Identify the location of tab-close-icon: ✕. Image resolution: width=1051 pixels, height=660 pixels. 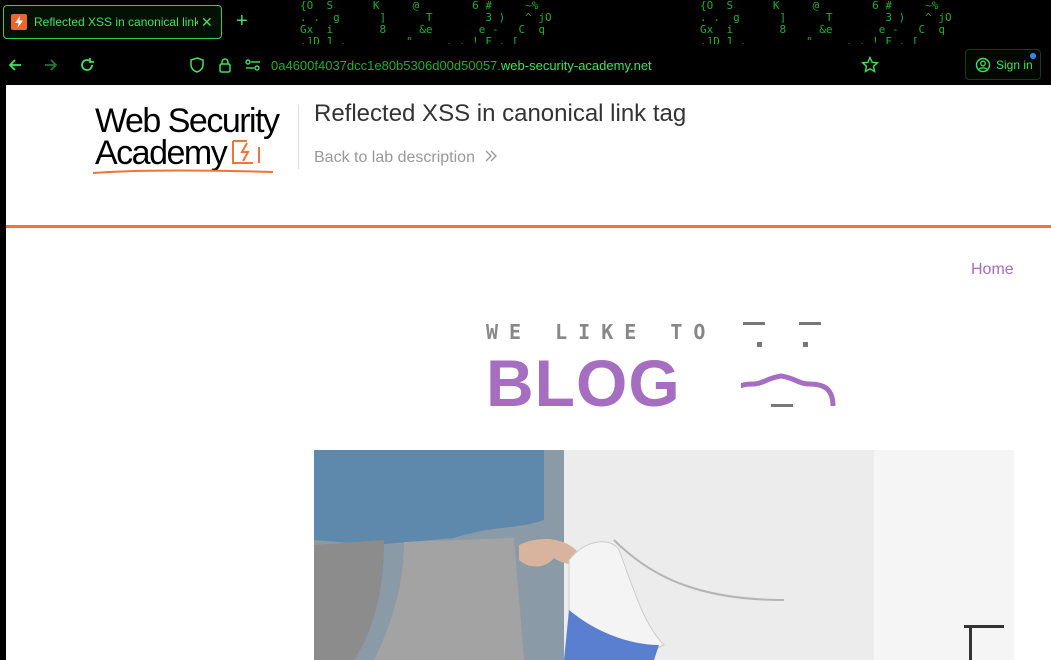
(207, 22).